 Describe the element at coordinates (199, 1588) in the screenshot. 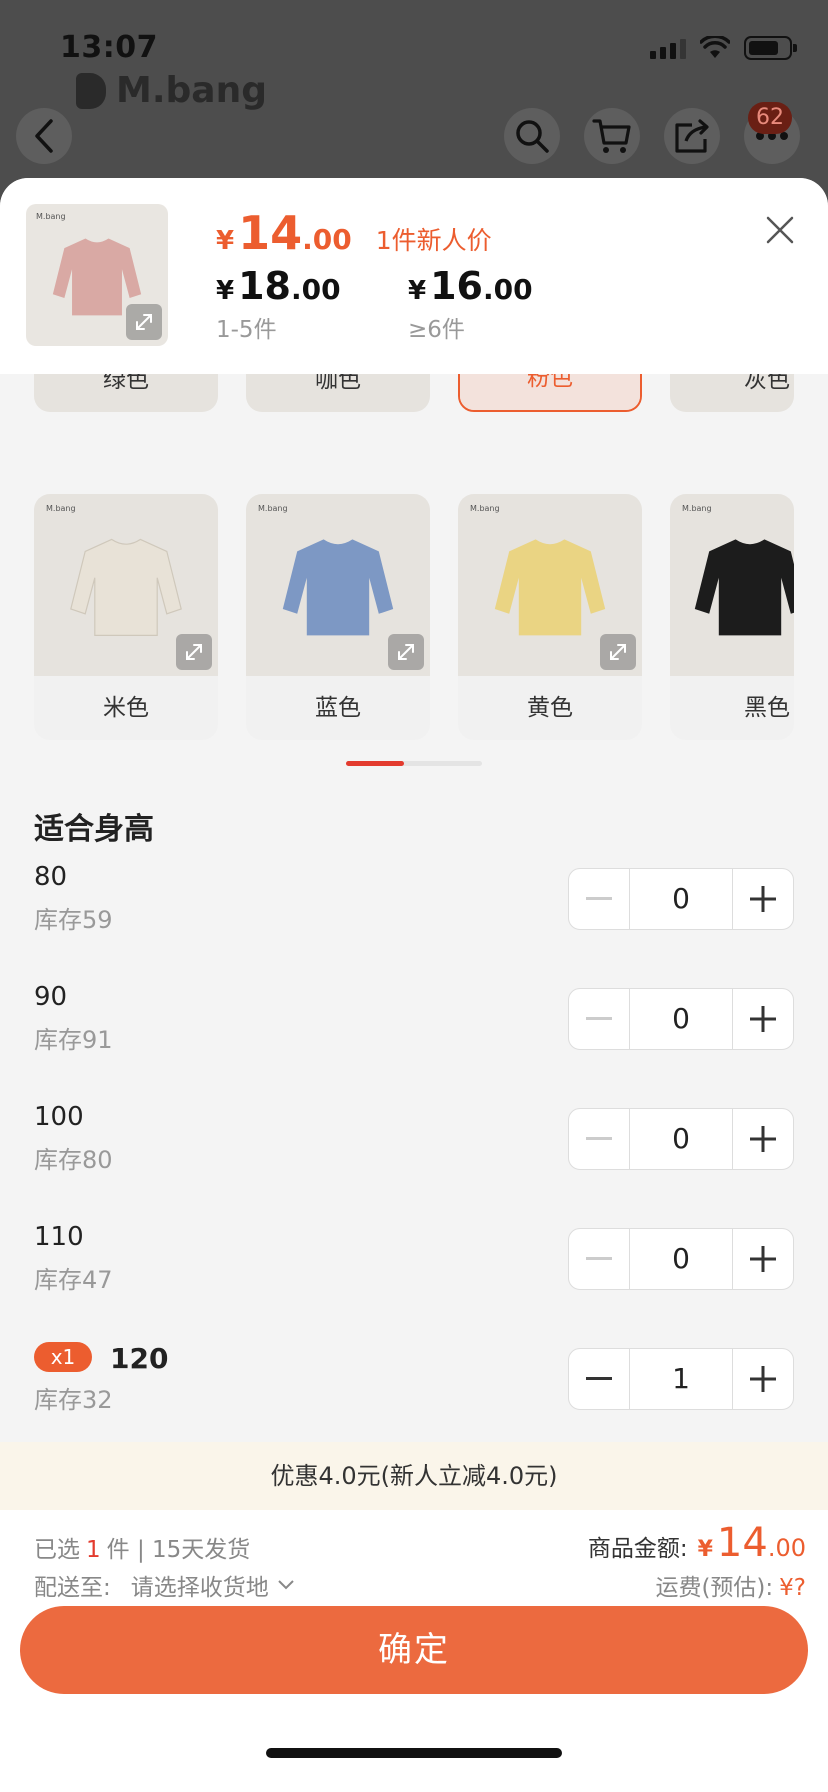

I see `ship-to-value: 请选择收货地` at that location.